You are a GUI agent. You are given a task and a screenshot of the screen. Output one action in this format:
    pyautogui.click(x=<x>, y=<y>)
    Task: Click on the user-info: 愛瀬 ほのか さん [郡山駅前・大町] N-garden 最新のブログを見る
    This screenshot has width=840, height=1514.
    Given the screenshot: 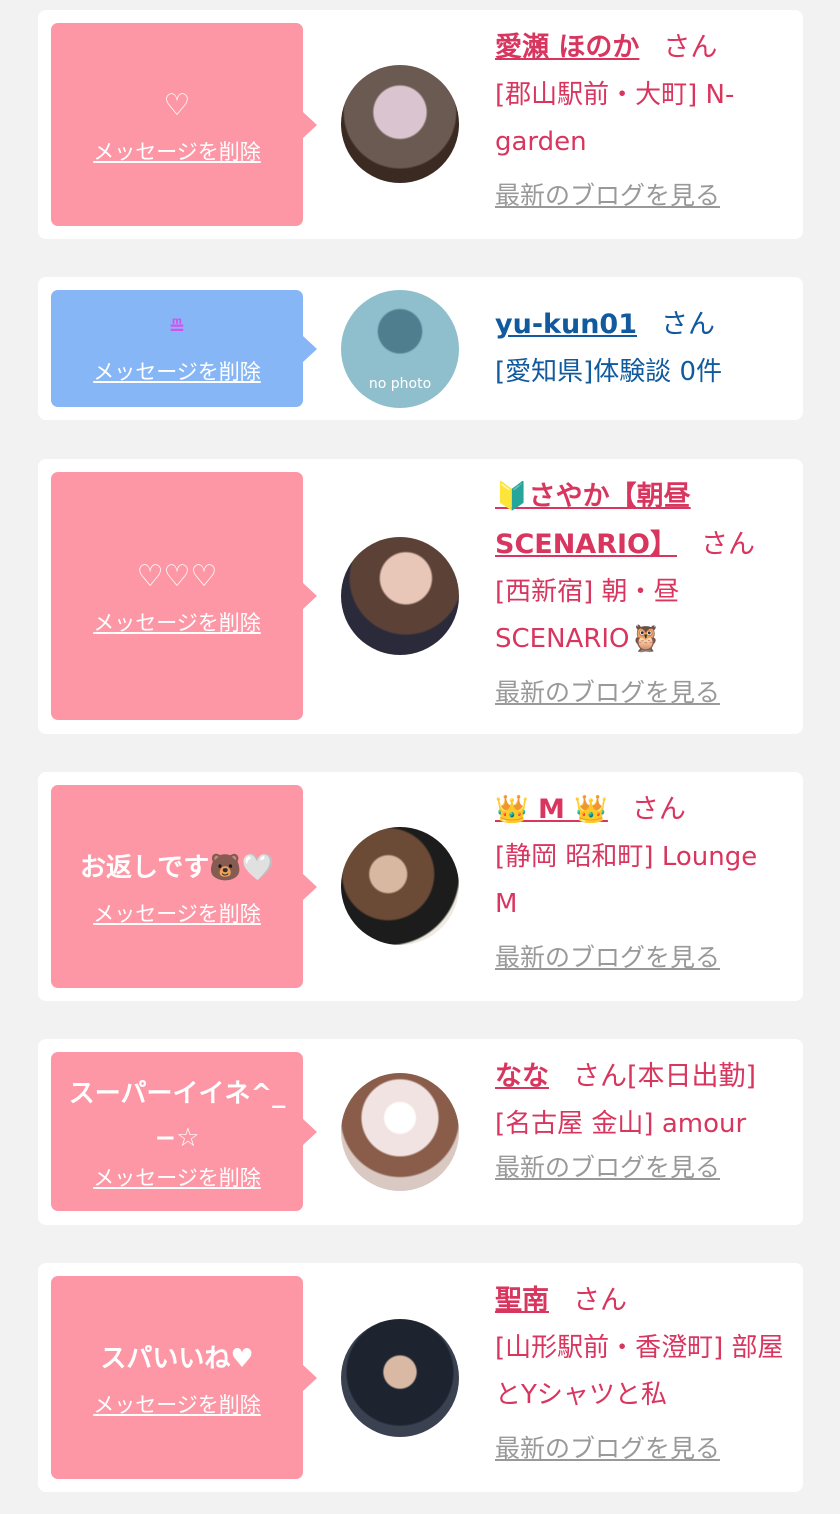 What is the action you would take?
    pyautogui.click(x=640, y=118)
    